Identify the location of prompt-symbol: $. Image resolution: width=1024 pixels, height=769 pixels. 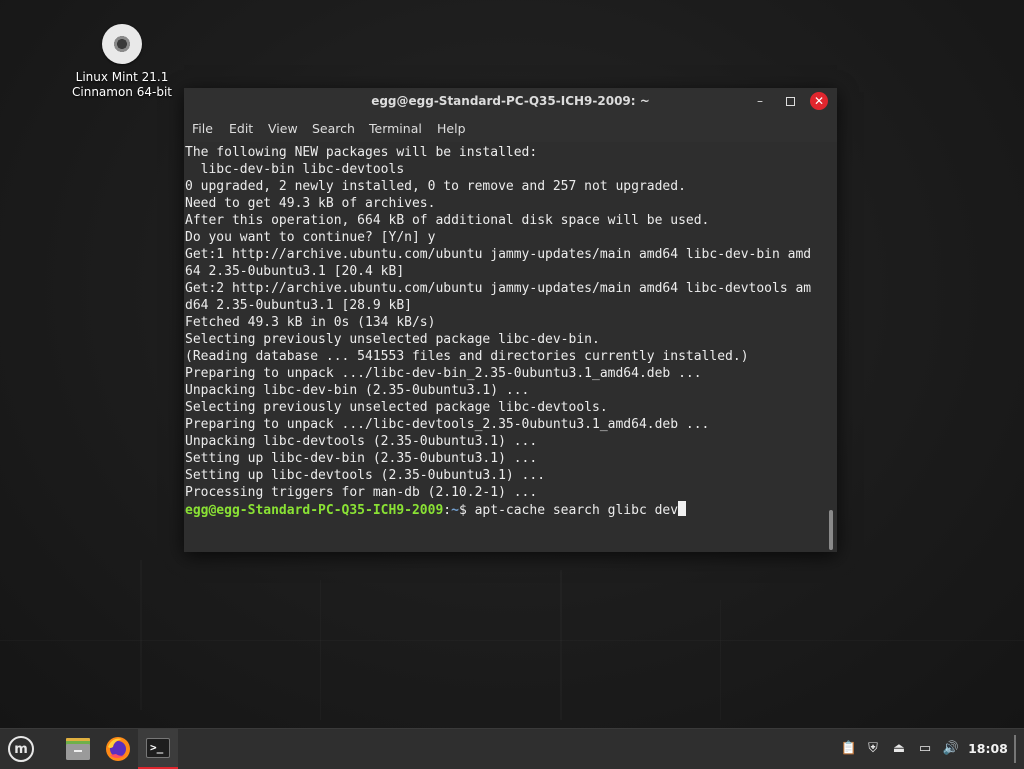
(466, 510).